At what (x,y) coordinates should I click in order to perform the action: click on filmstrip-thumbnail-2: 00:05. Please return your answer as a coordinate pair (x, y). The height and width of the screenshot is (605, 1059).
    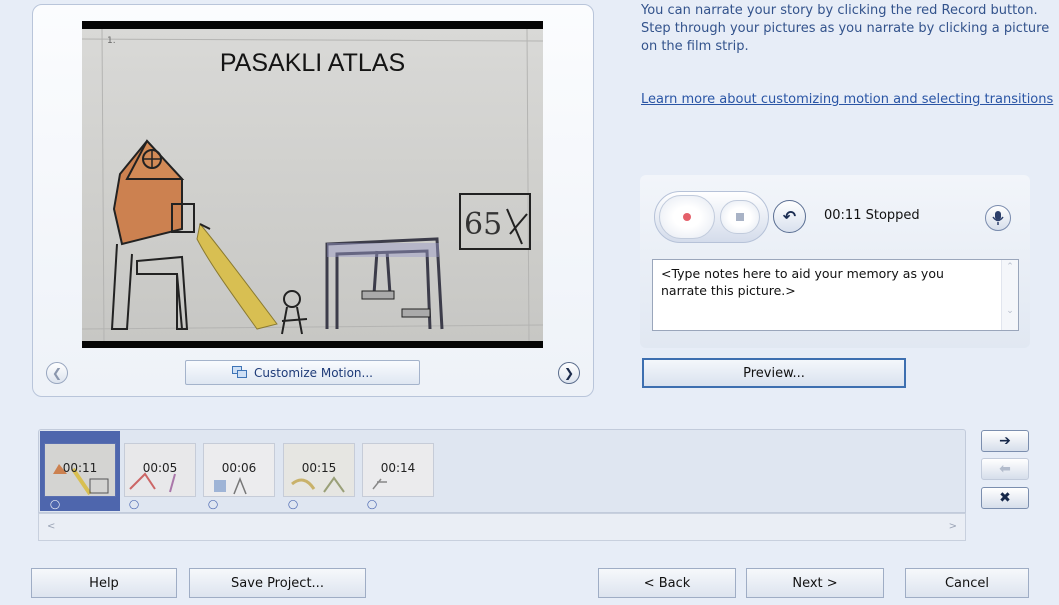
    Looking at the image, I should click on (160, 470).